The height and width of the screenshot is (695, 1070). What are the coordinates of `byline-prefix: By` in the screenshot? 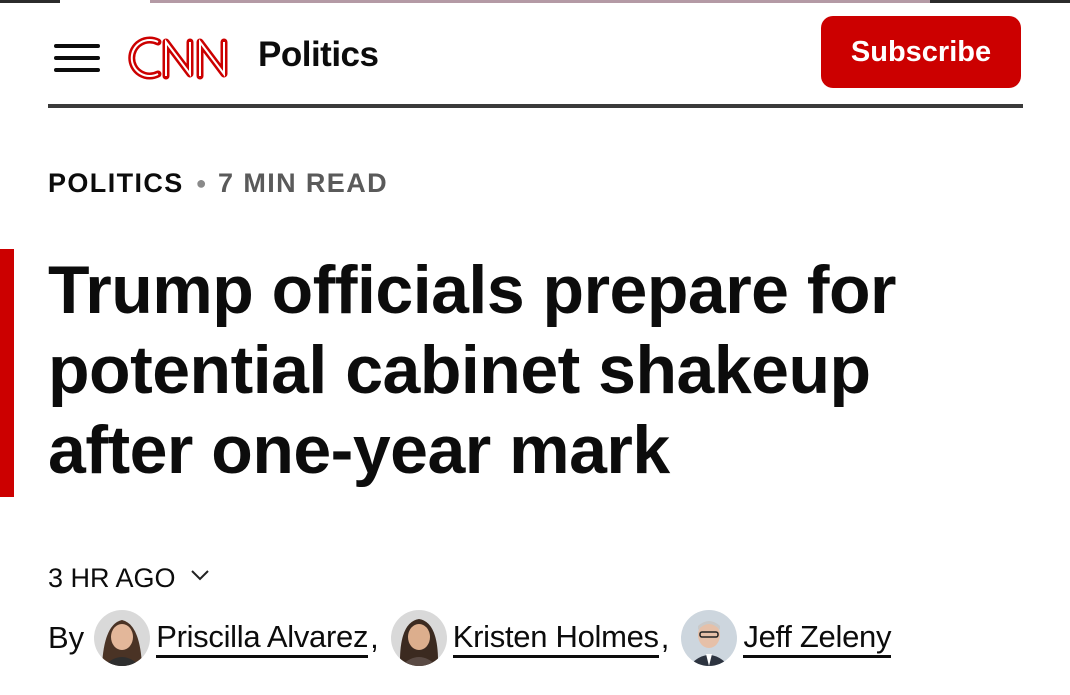 It's located at (66, 637).